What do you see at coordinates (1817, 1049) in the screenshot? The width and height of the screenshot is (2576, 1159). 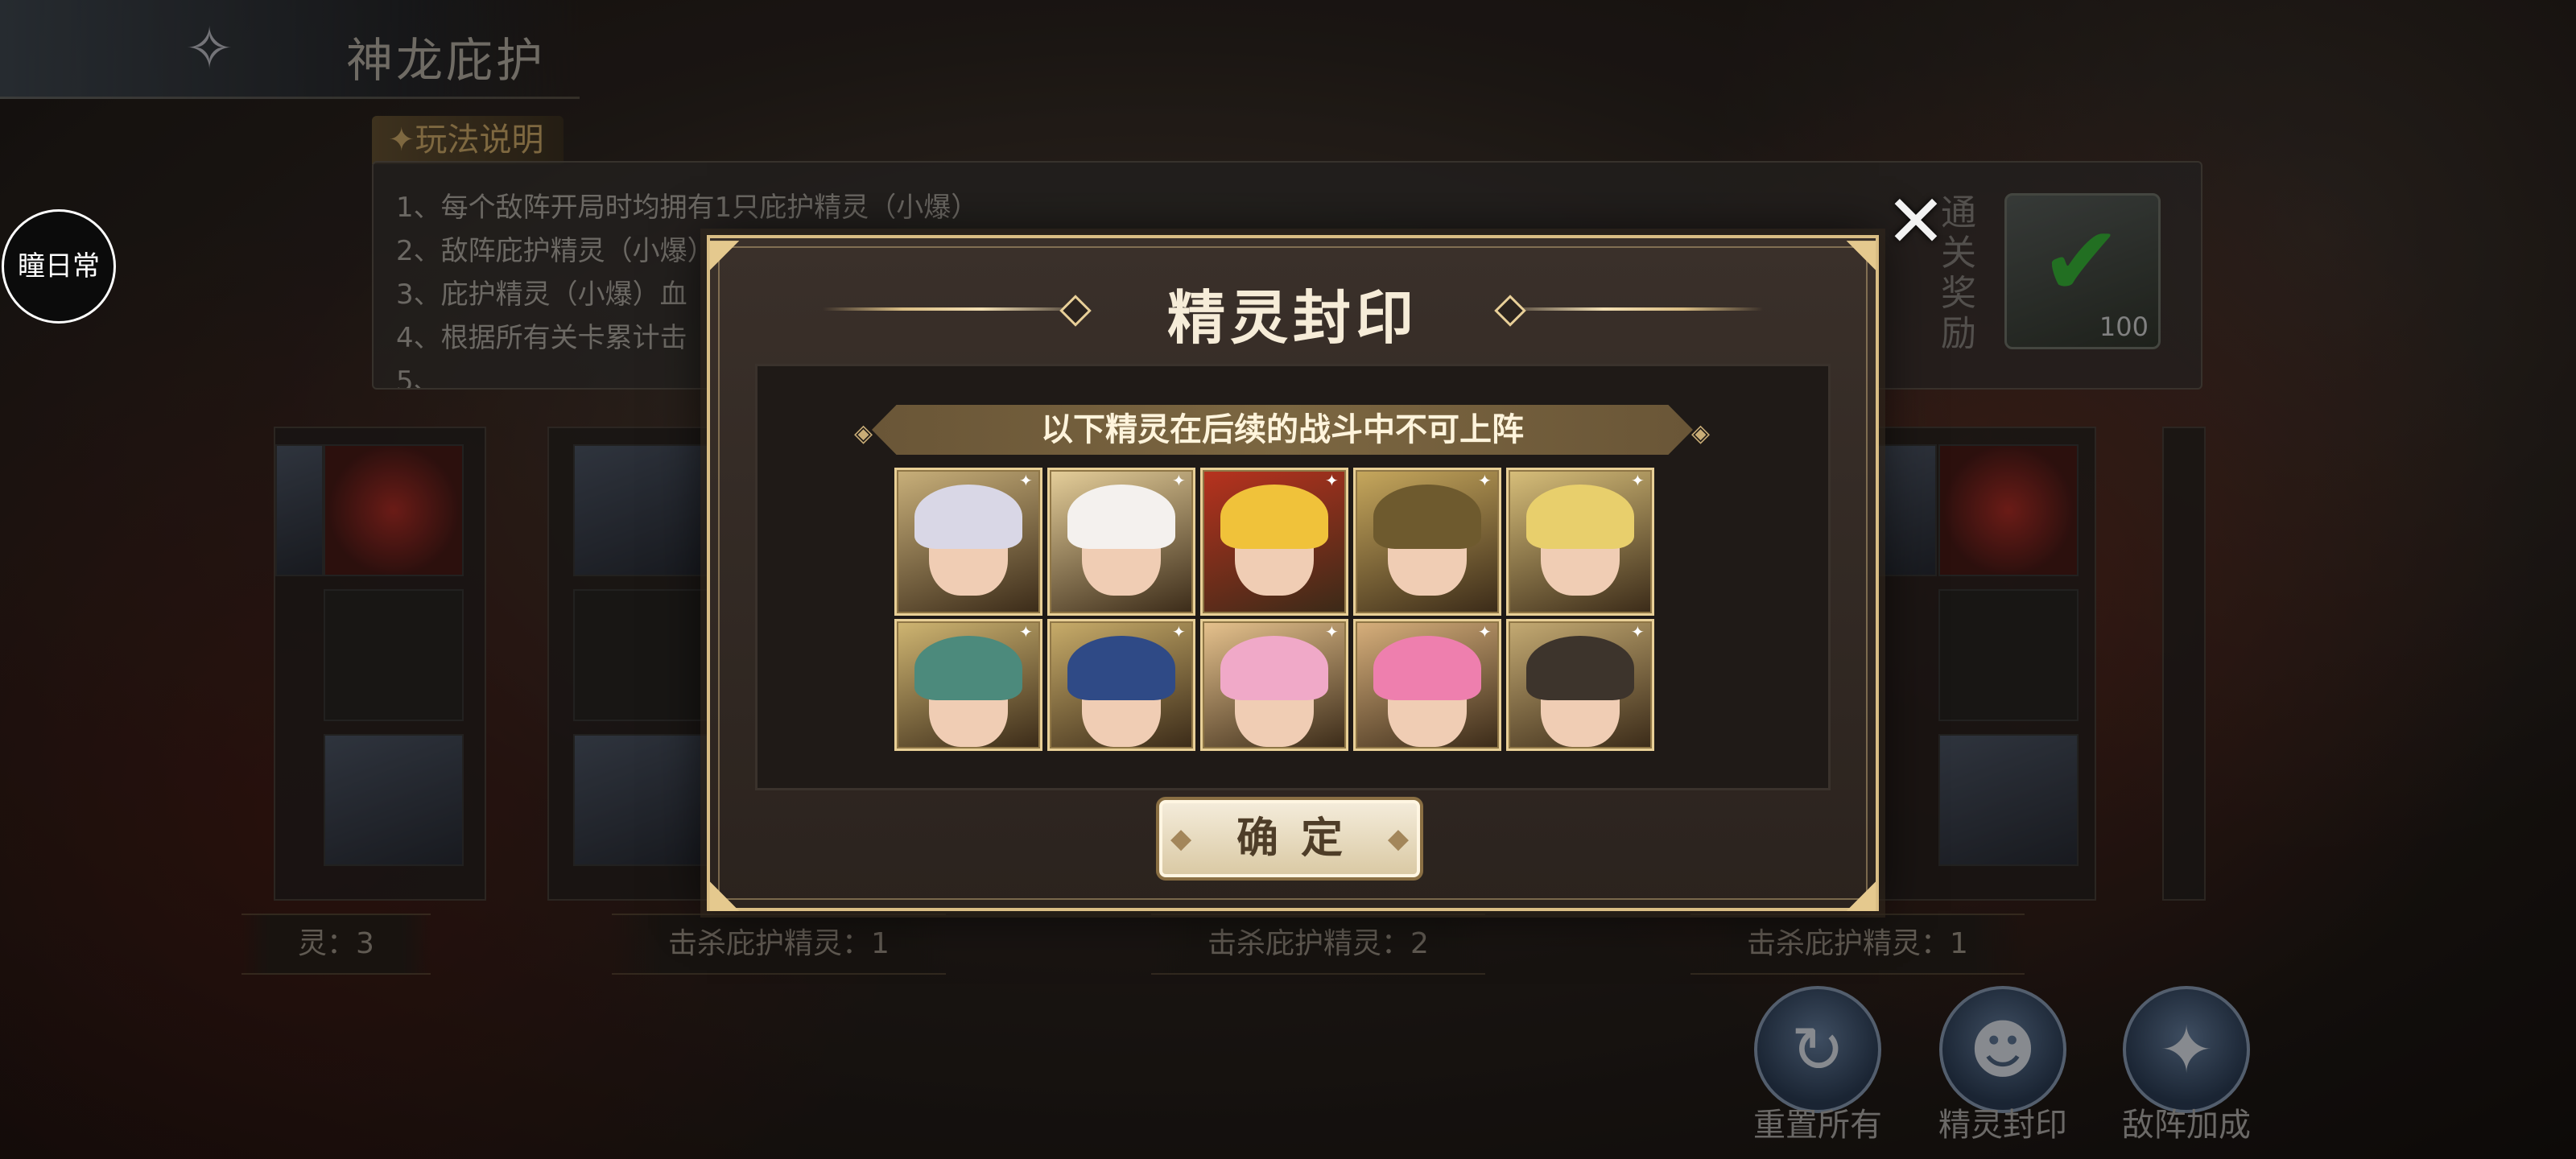 I see `reset-icon: ↻` at bounding box center [1817, 1049].